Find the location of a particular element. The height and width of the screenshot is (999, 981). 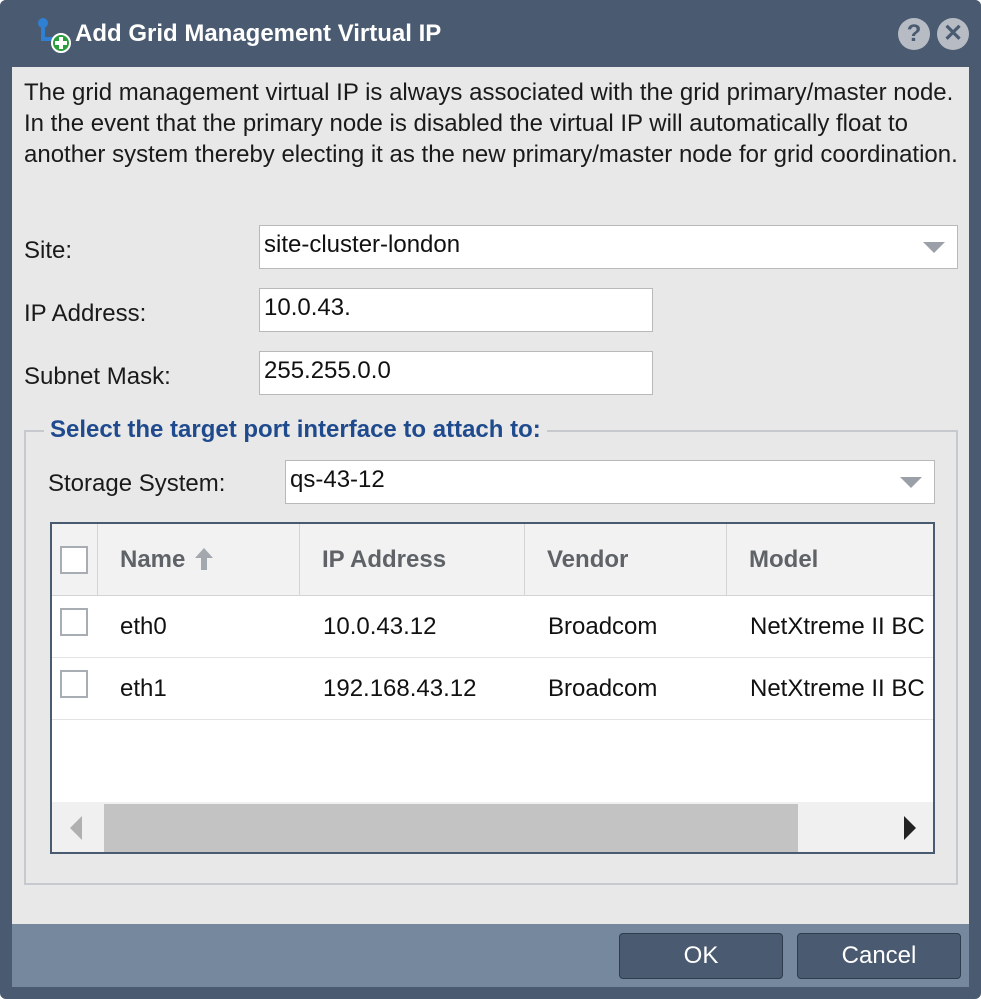

ip-address-input: 10.0.43. is located at coordinates (456, 310).